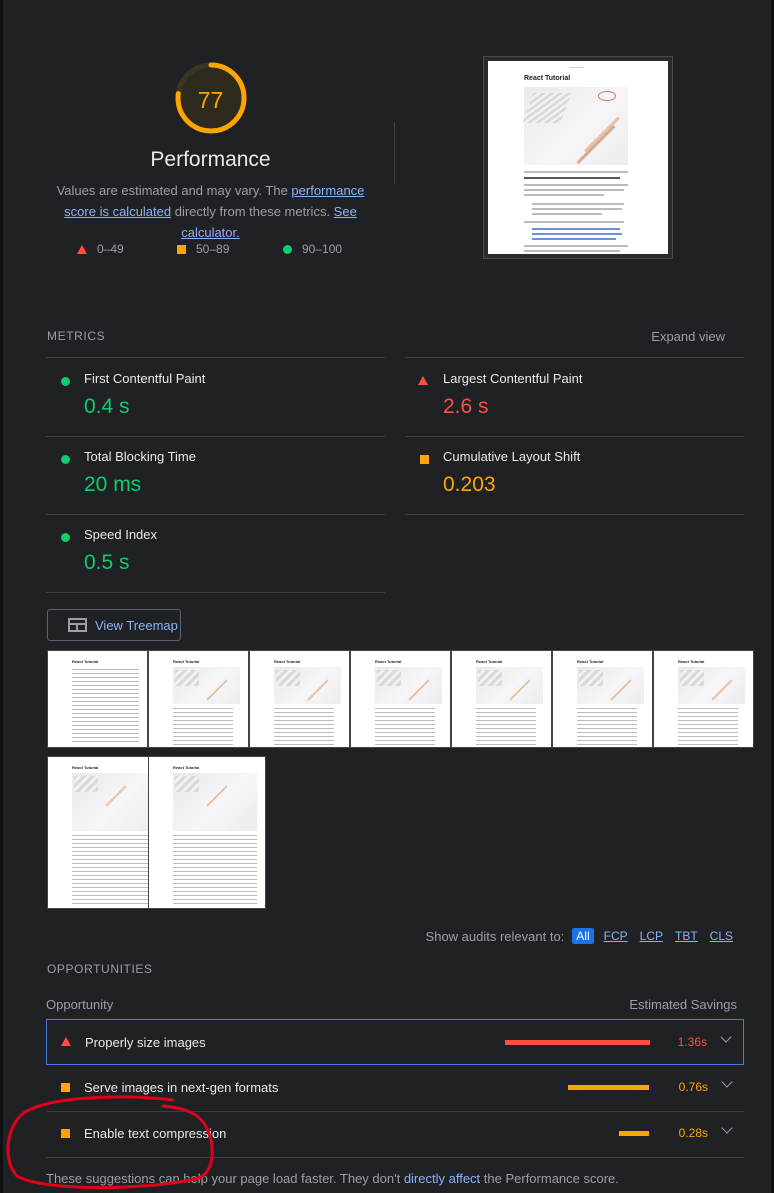 This screenshot has width=774, height=1193. What do you see at coordinates (574, 475) in the screenshot?
I see `metric-cls: Cumulative Layout Shift 0.203` at bounding box center [574, 475].